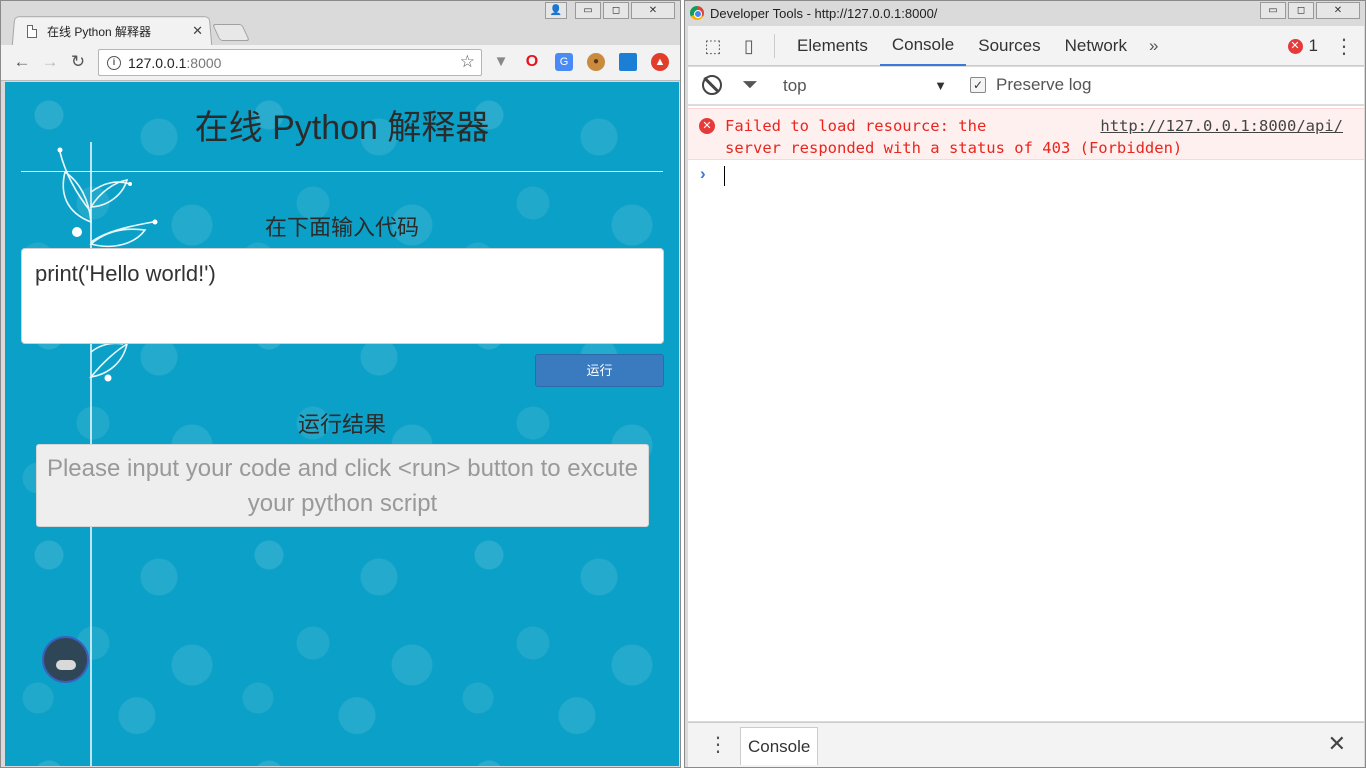 The width and height of the screenshot is (1366, 768). What do you see at coordinates (718, 744) in the screenshot?
I see `drawer-menu-icon: ⋮` at bounding box center [718, 744].